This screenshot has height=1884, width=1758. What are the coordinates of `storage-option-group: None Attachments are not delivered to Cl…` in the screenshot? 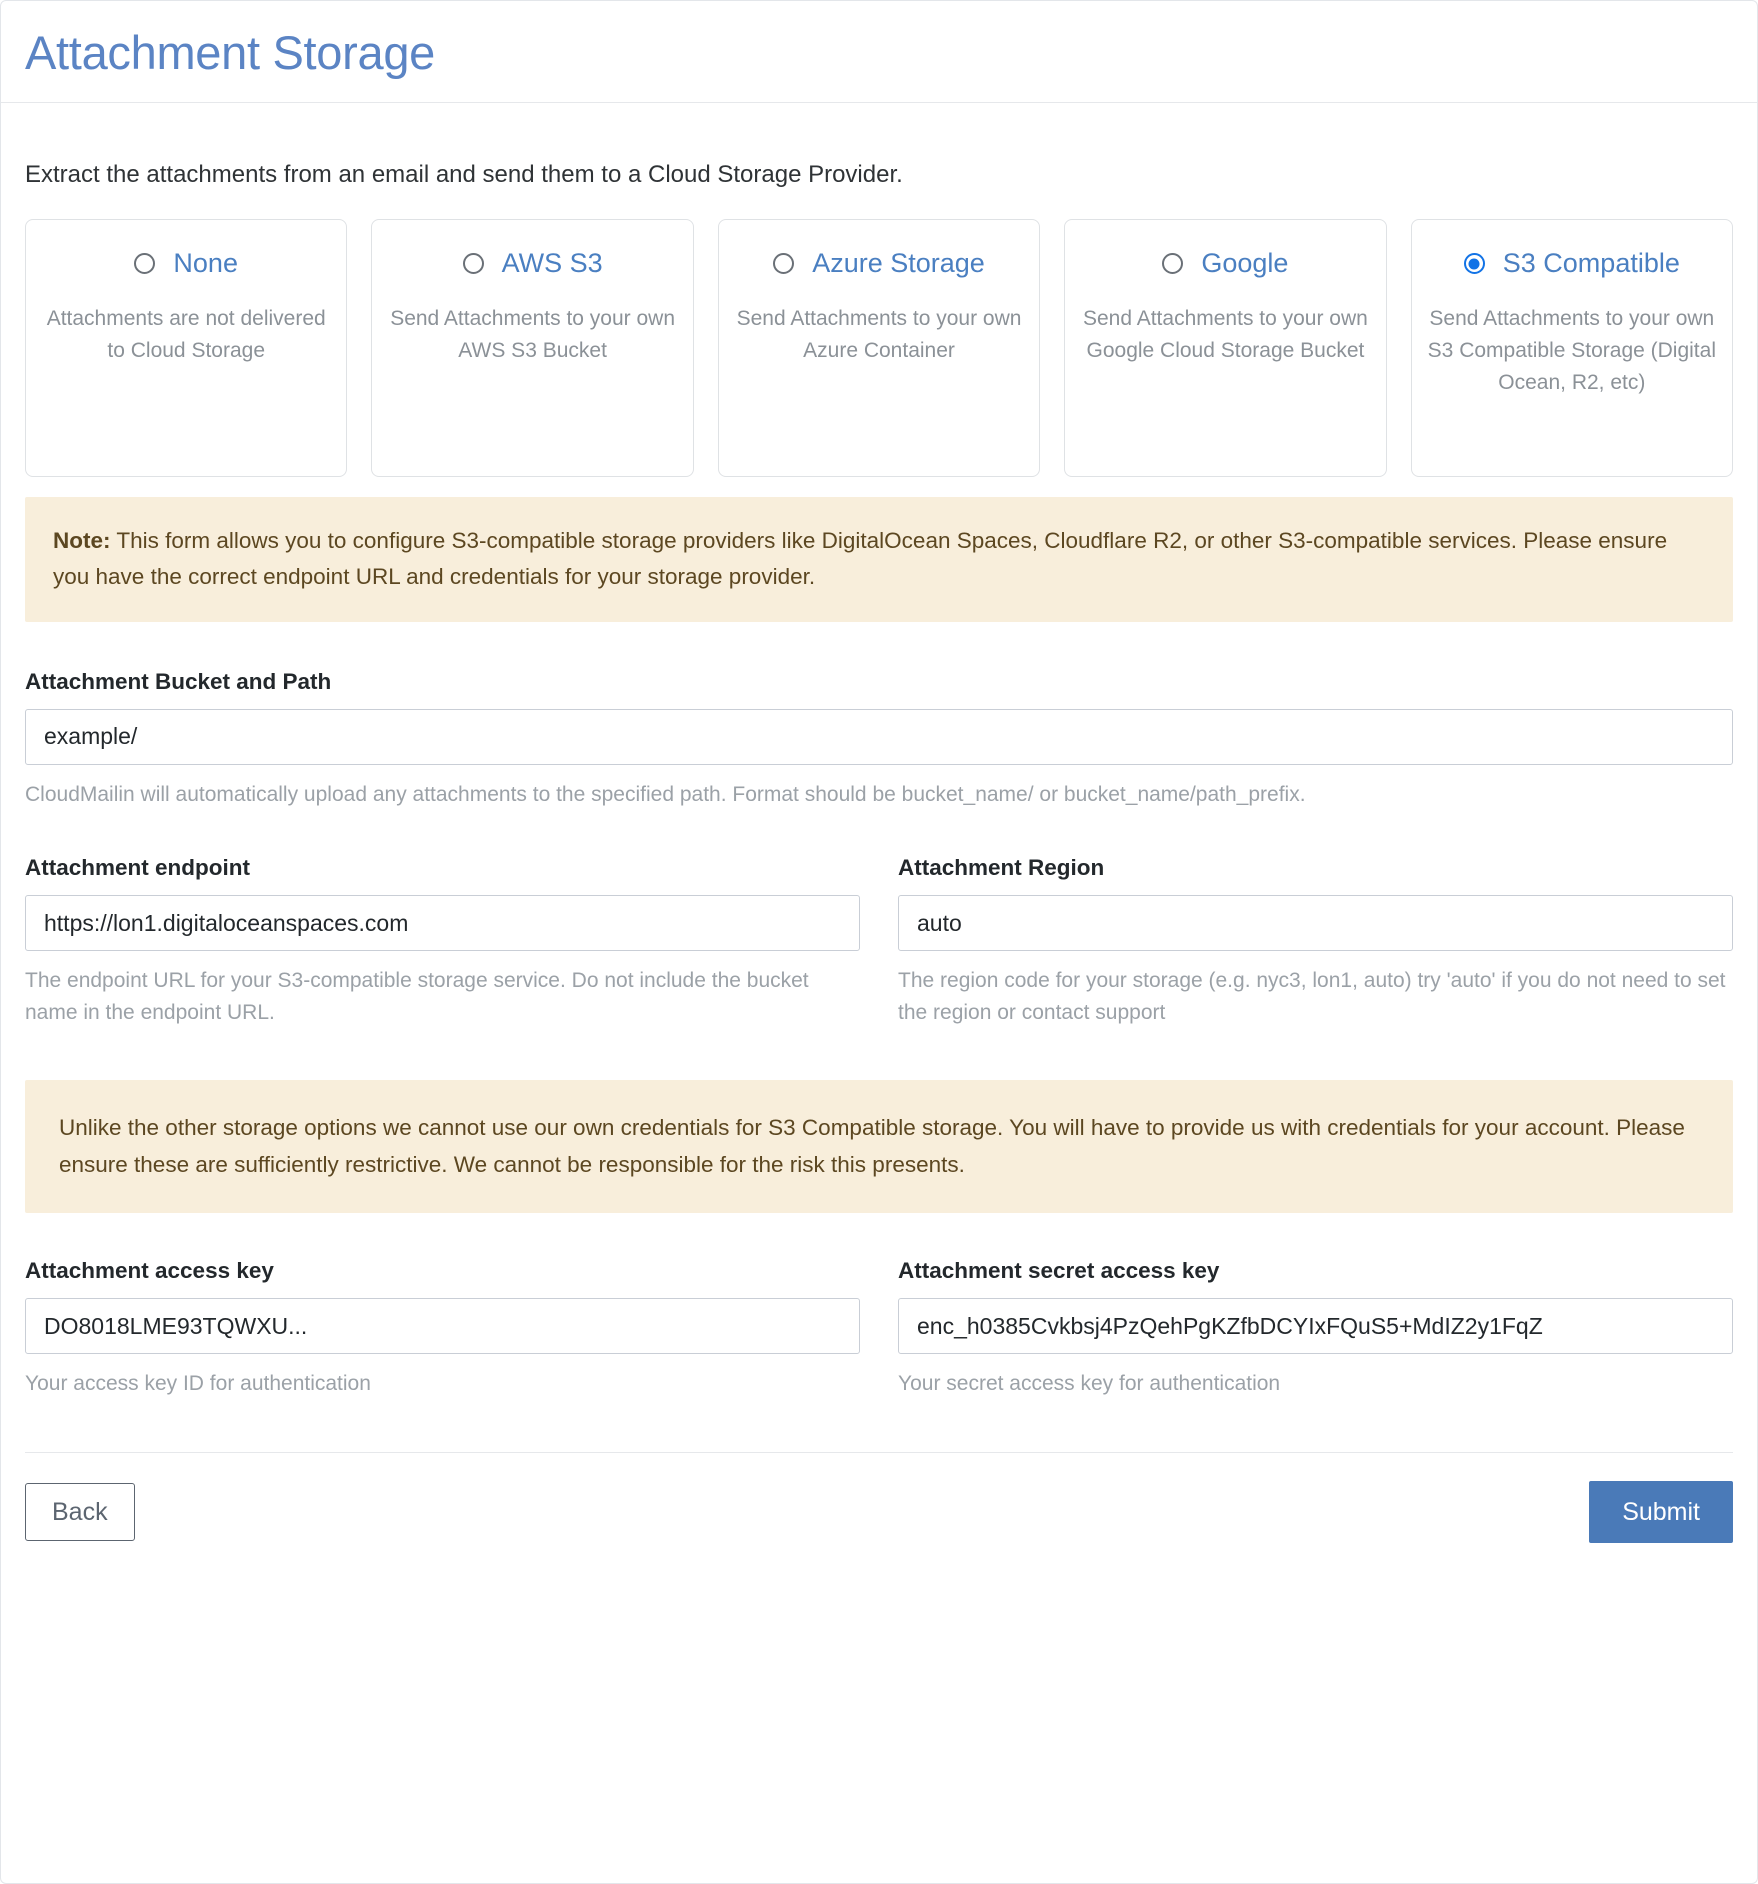 It's located at (879, 348).